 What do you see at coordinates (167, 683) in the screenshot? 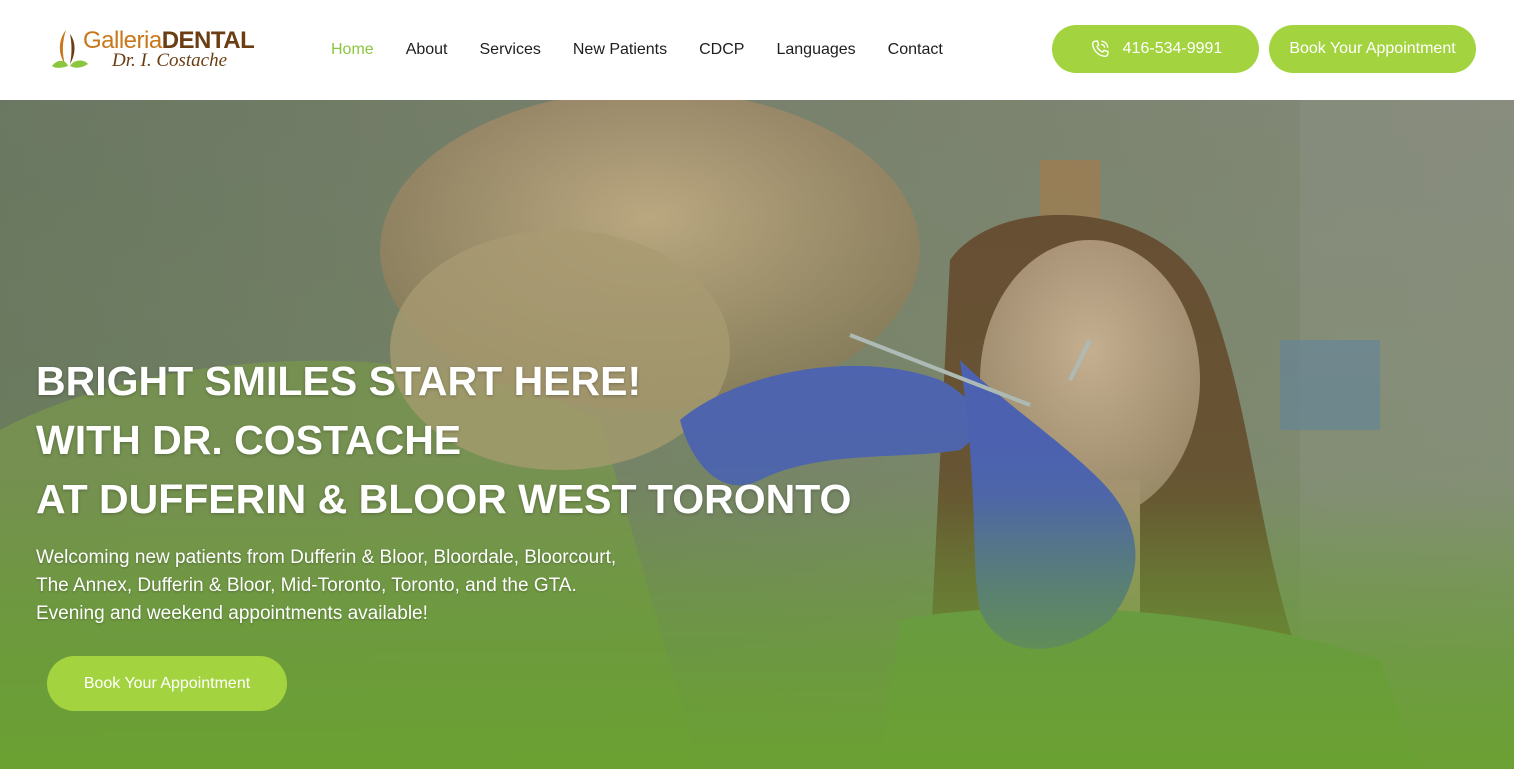
I see `book-appointment-hero-button: Book Your Appointment` at bounding box center [167, 683].